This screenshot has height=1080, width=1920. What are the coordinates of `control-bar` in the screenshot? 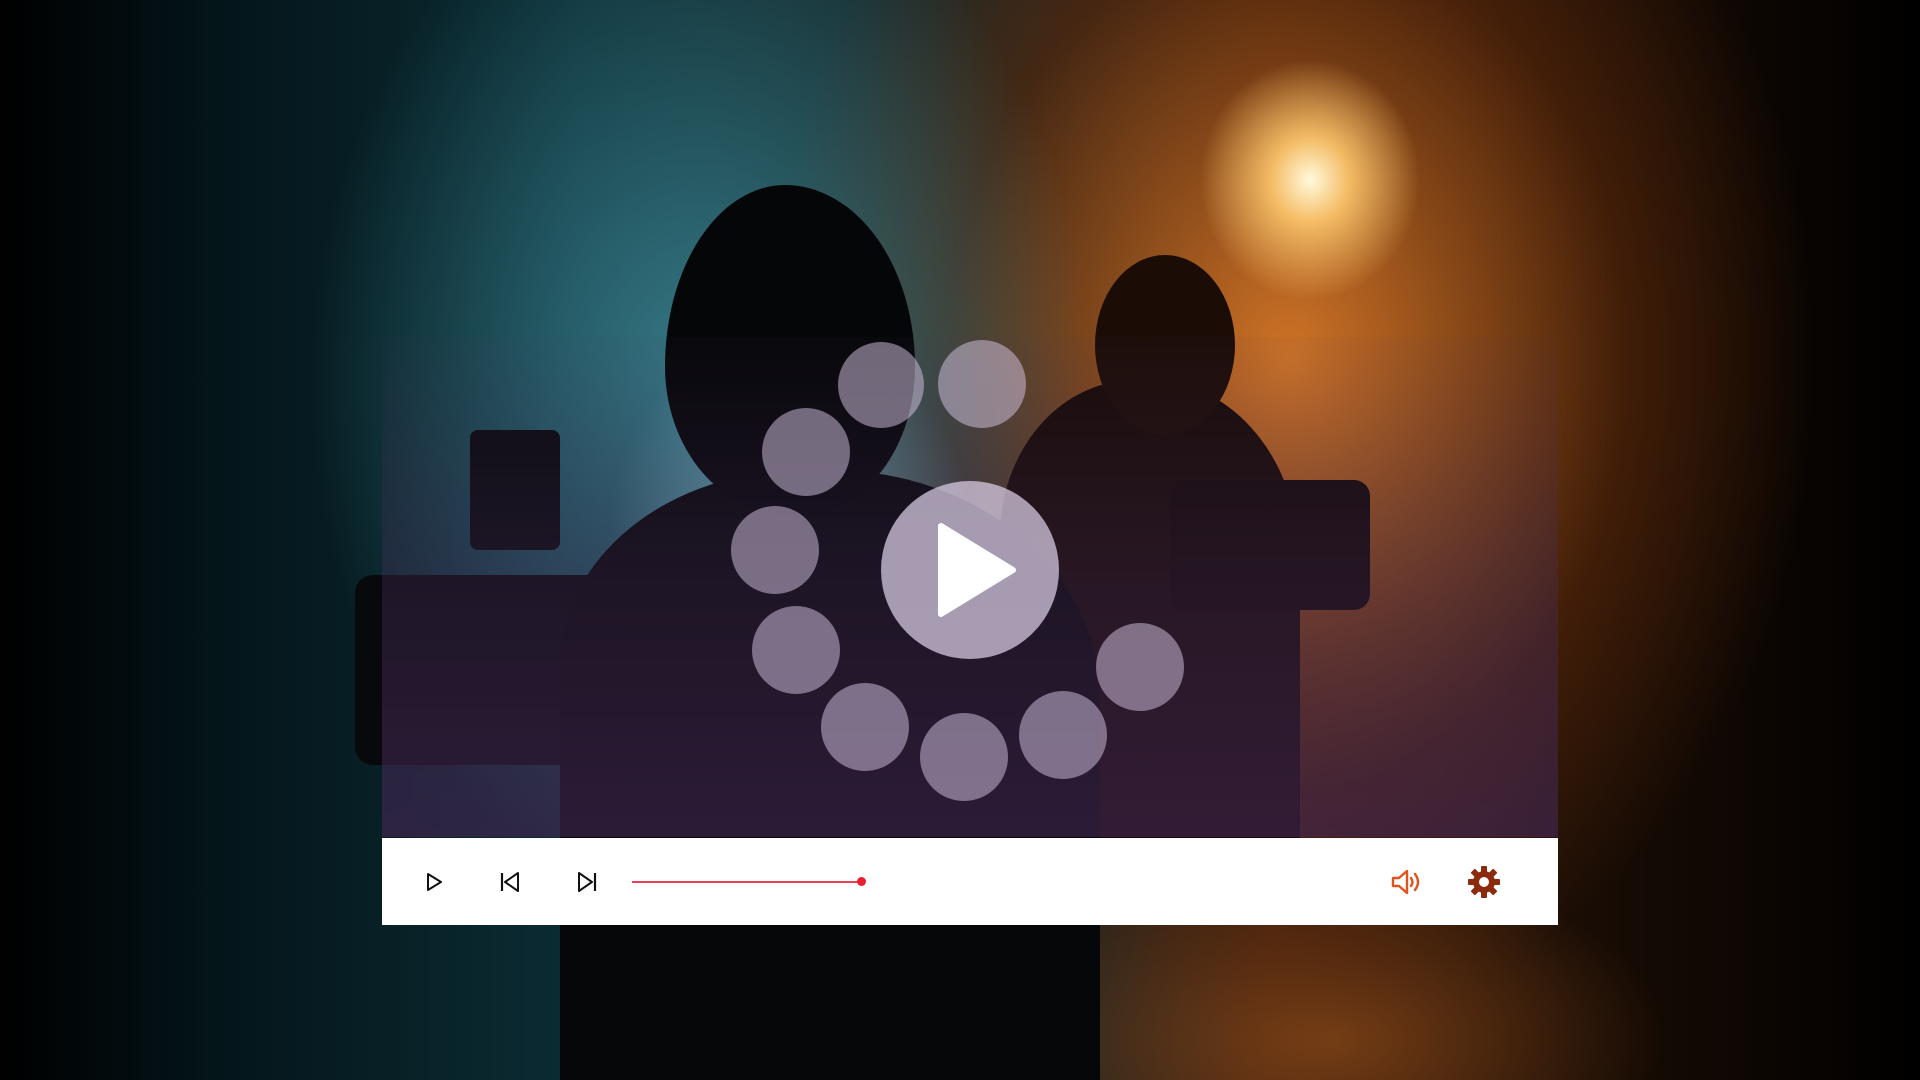 It's located at (970, 881).